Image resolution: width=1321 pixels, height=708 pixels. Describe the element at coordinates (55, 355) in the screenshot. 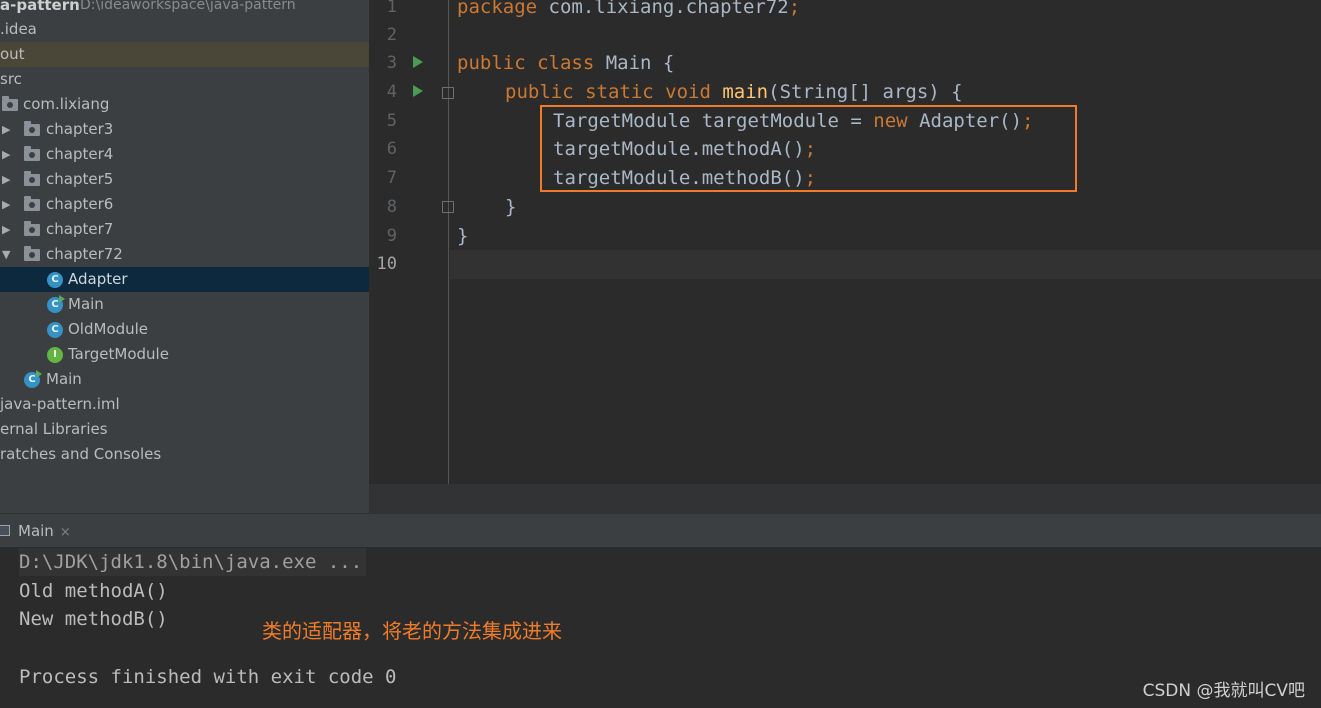

I see `interface-icon: I` at that location.